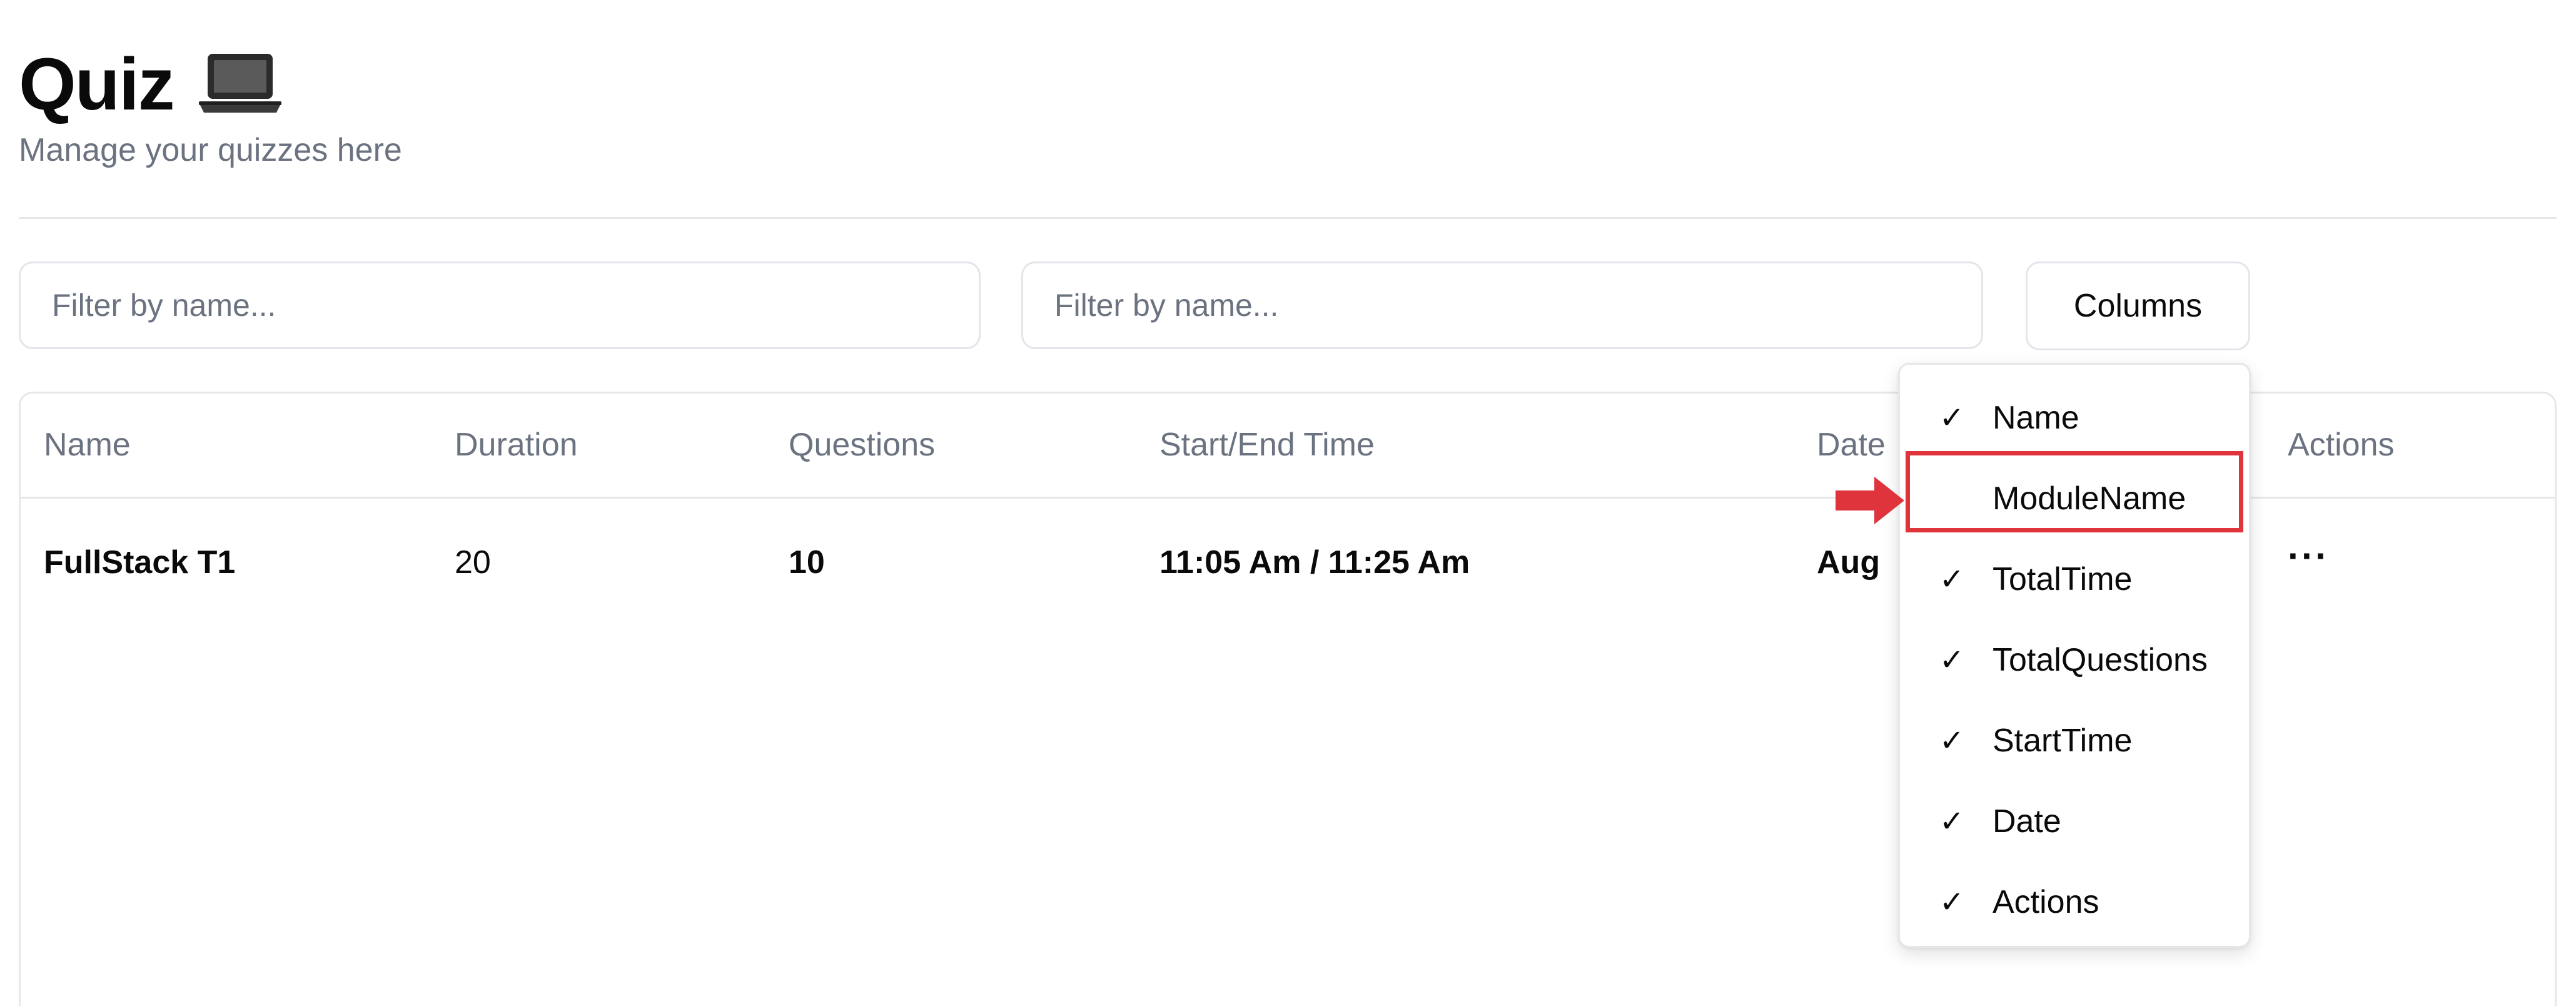 The width and height of the screenshot is (2576, 1006). Describe the element at coordinates (1288, 218) in the screenshot. I see `header-divider` at that location.